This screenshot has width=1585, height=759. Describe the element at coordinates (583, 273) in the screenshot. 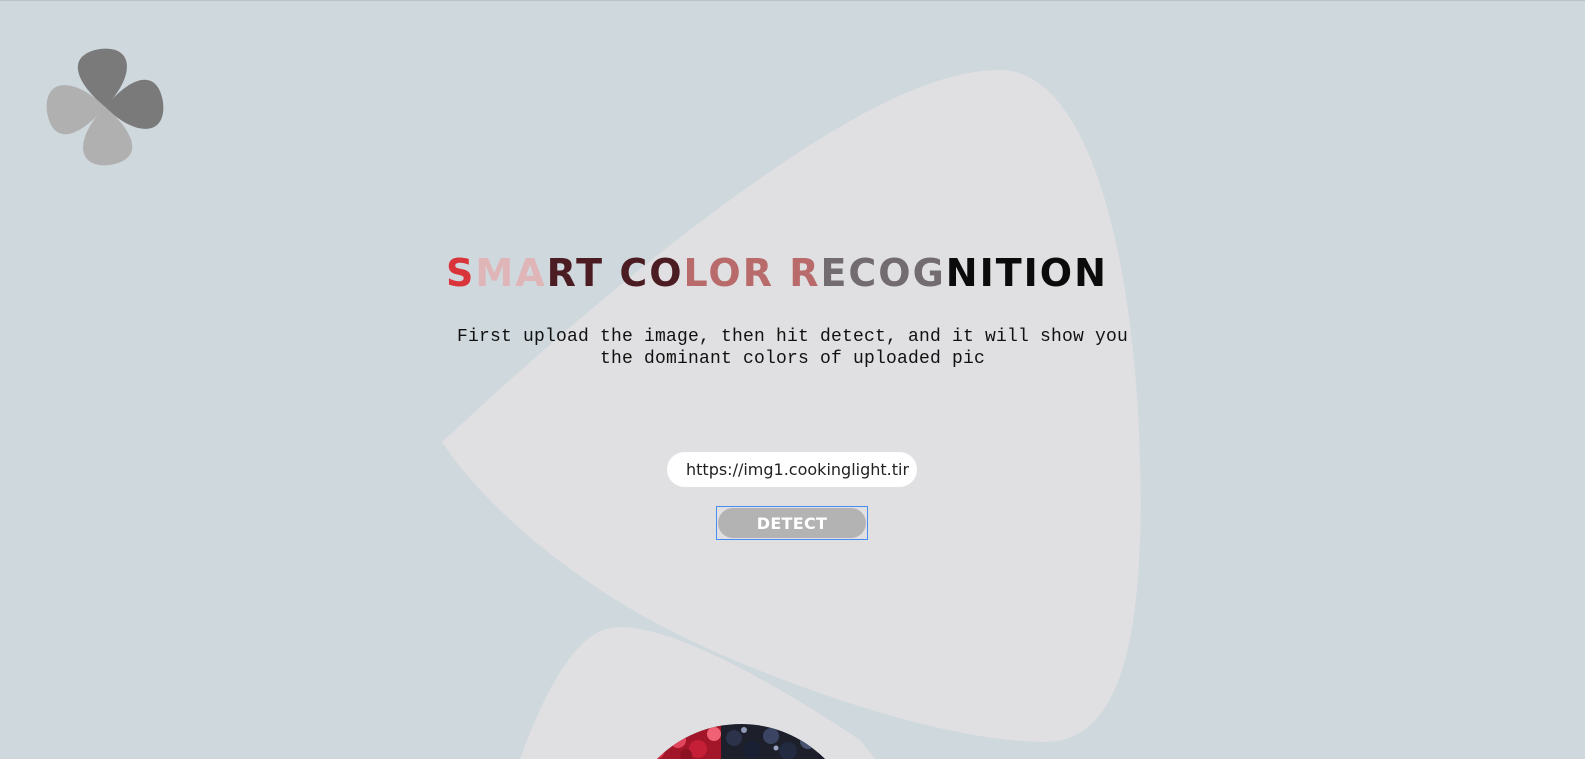

I see `title-segment: RT` at that location.